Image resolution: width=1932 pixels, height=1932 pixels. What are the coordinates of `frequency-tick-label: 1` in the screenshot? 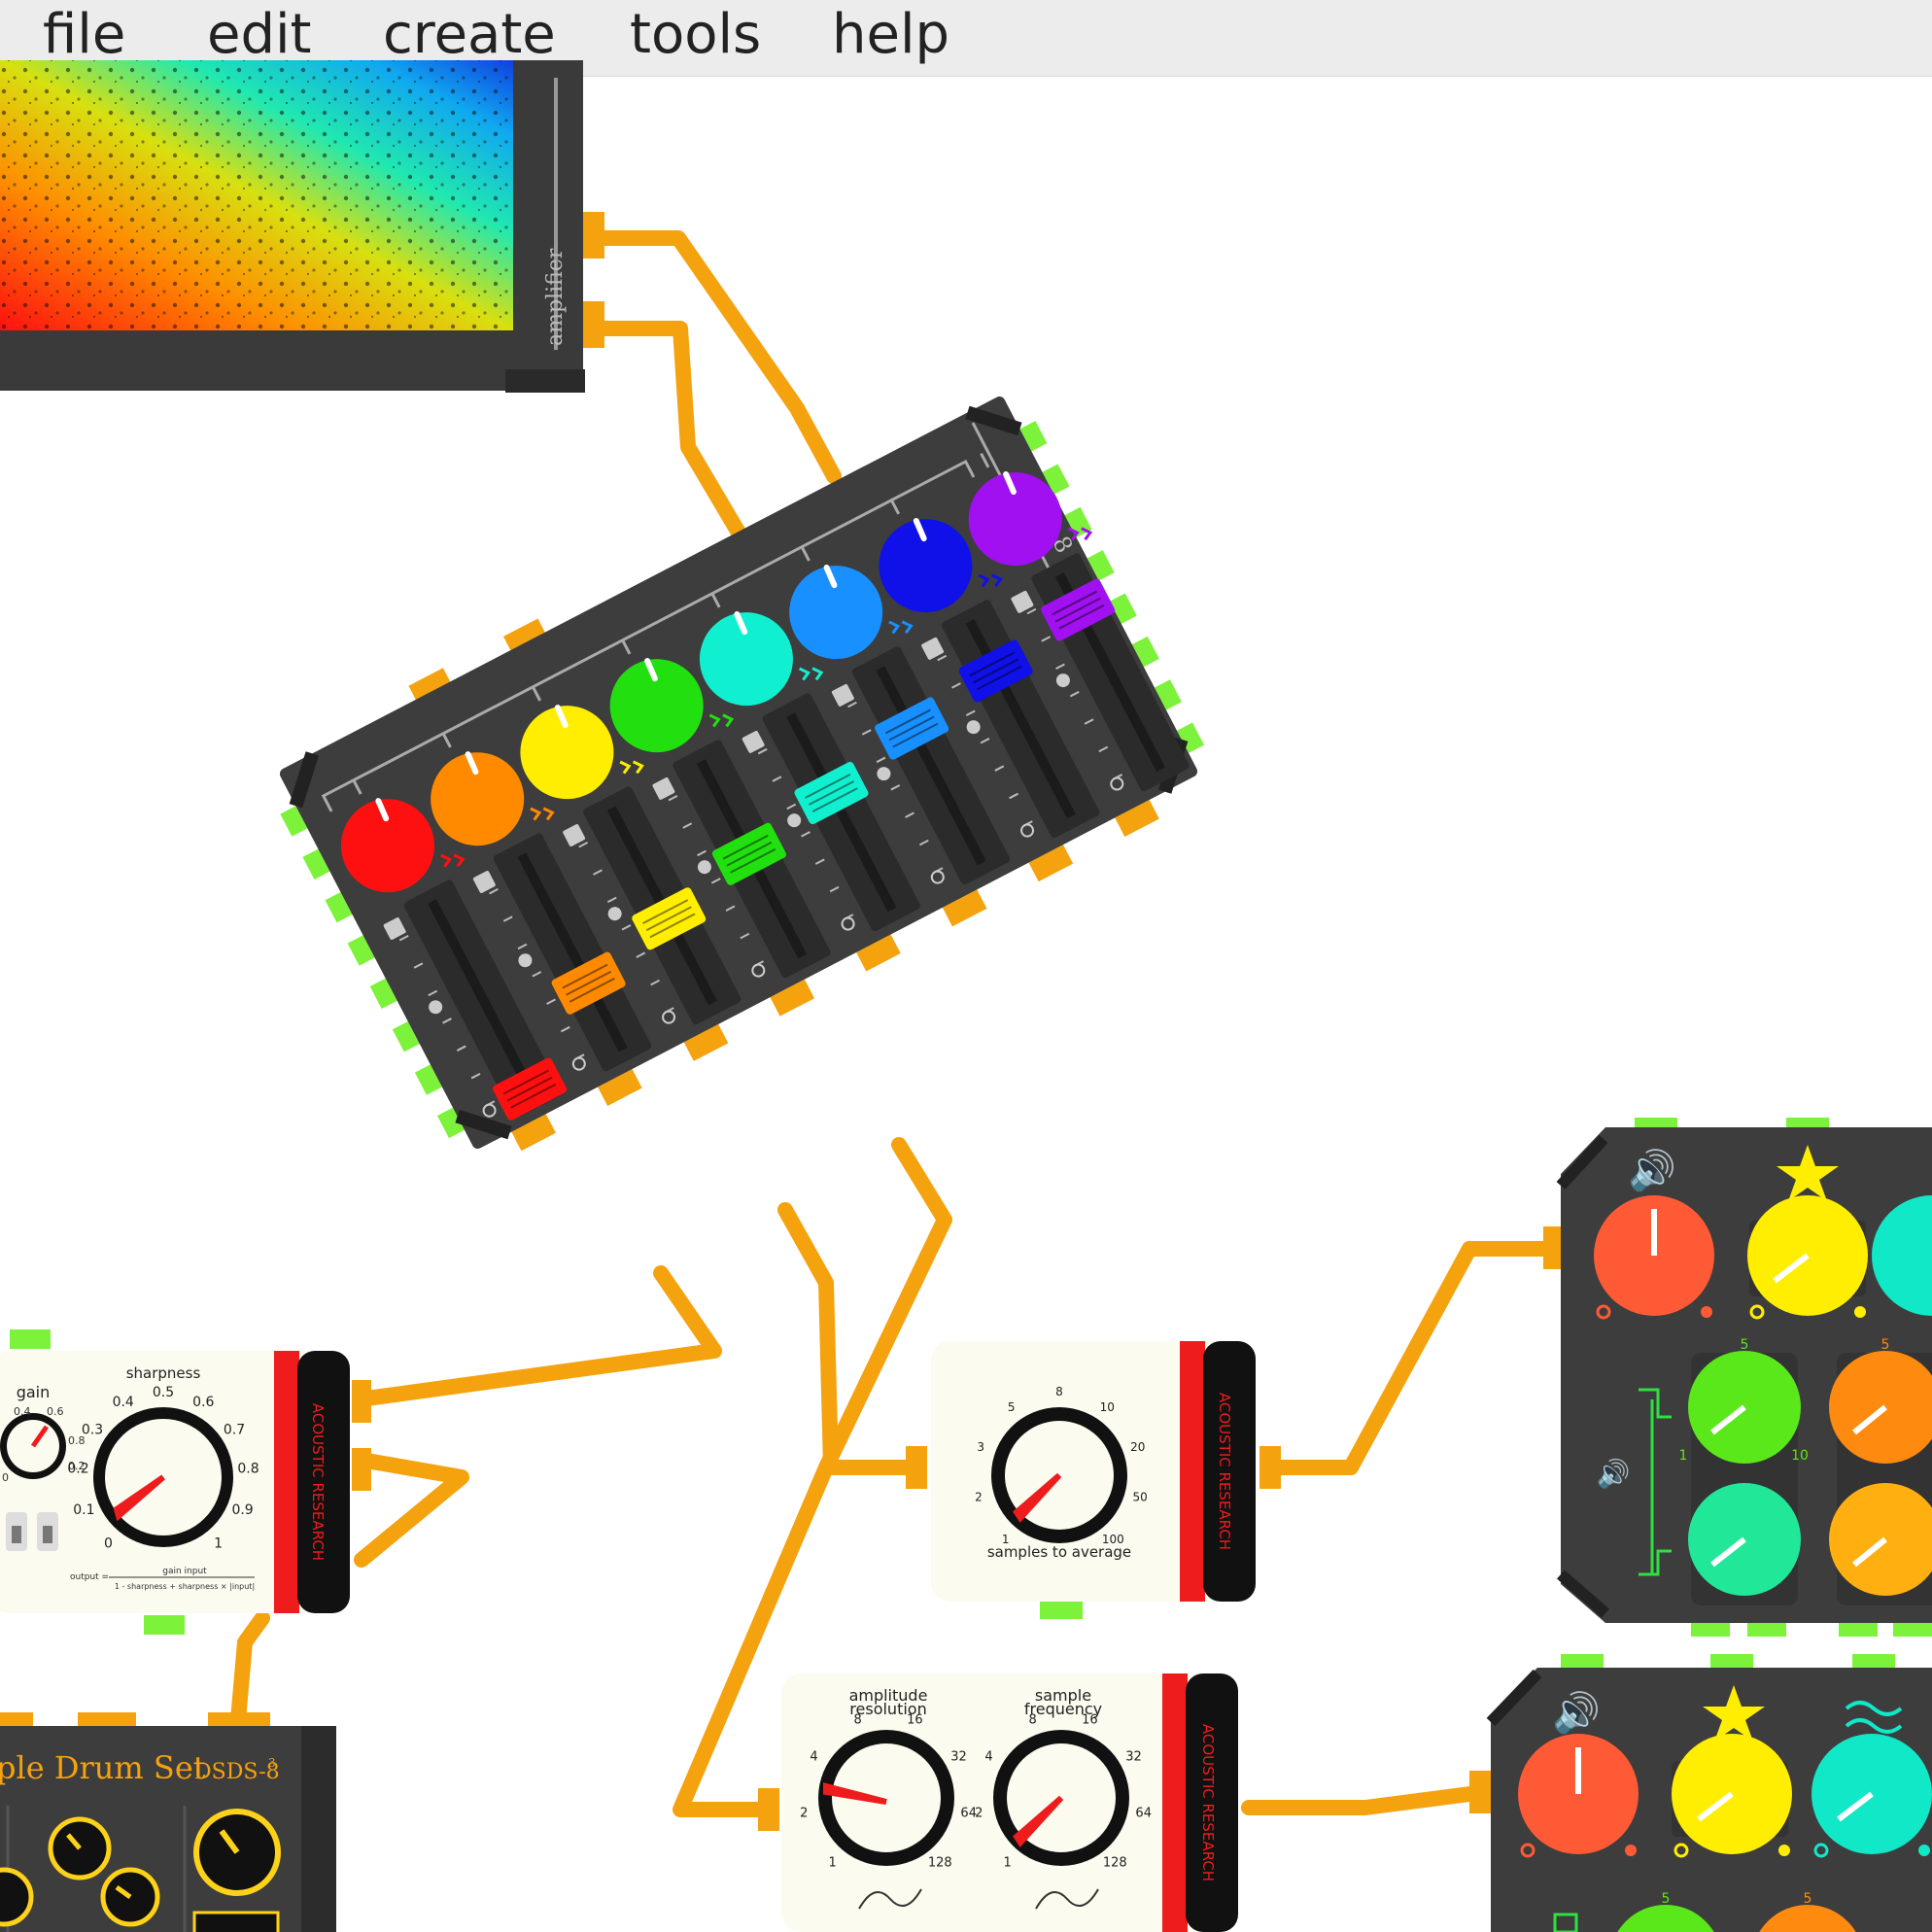 It's located at (1008, 1862).